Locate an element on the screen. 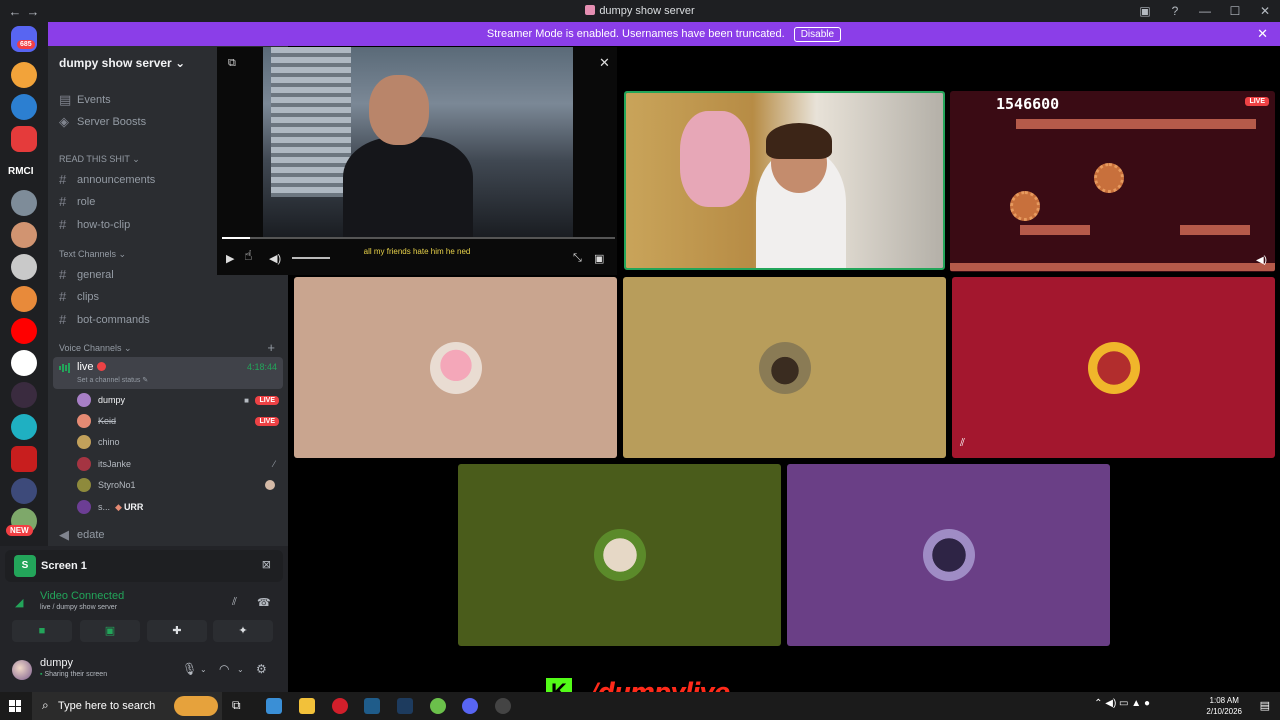  headphones-icon: ◠ is located at coordinates (224, 669).